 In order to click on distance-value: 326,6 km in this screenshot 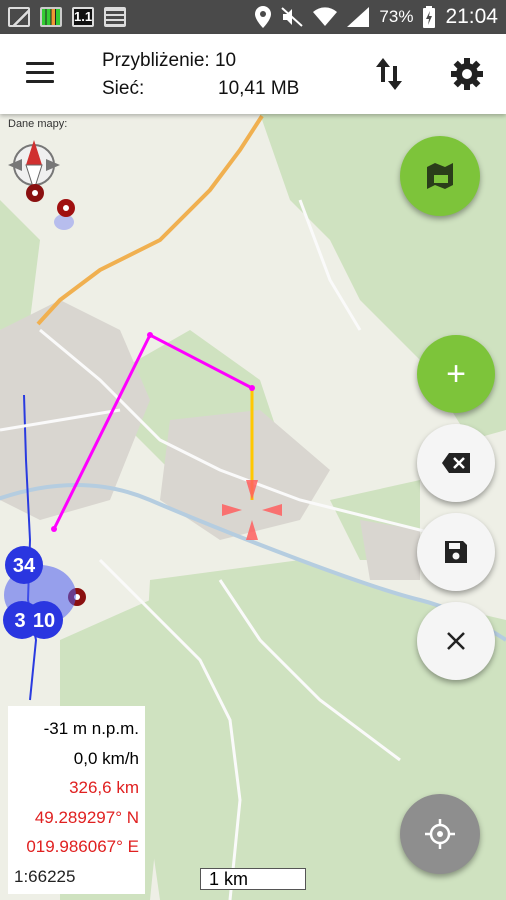, I will do `click(104, 787)`.